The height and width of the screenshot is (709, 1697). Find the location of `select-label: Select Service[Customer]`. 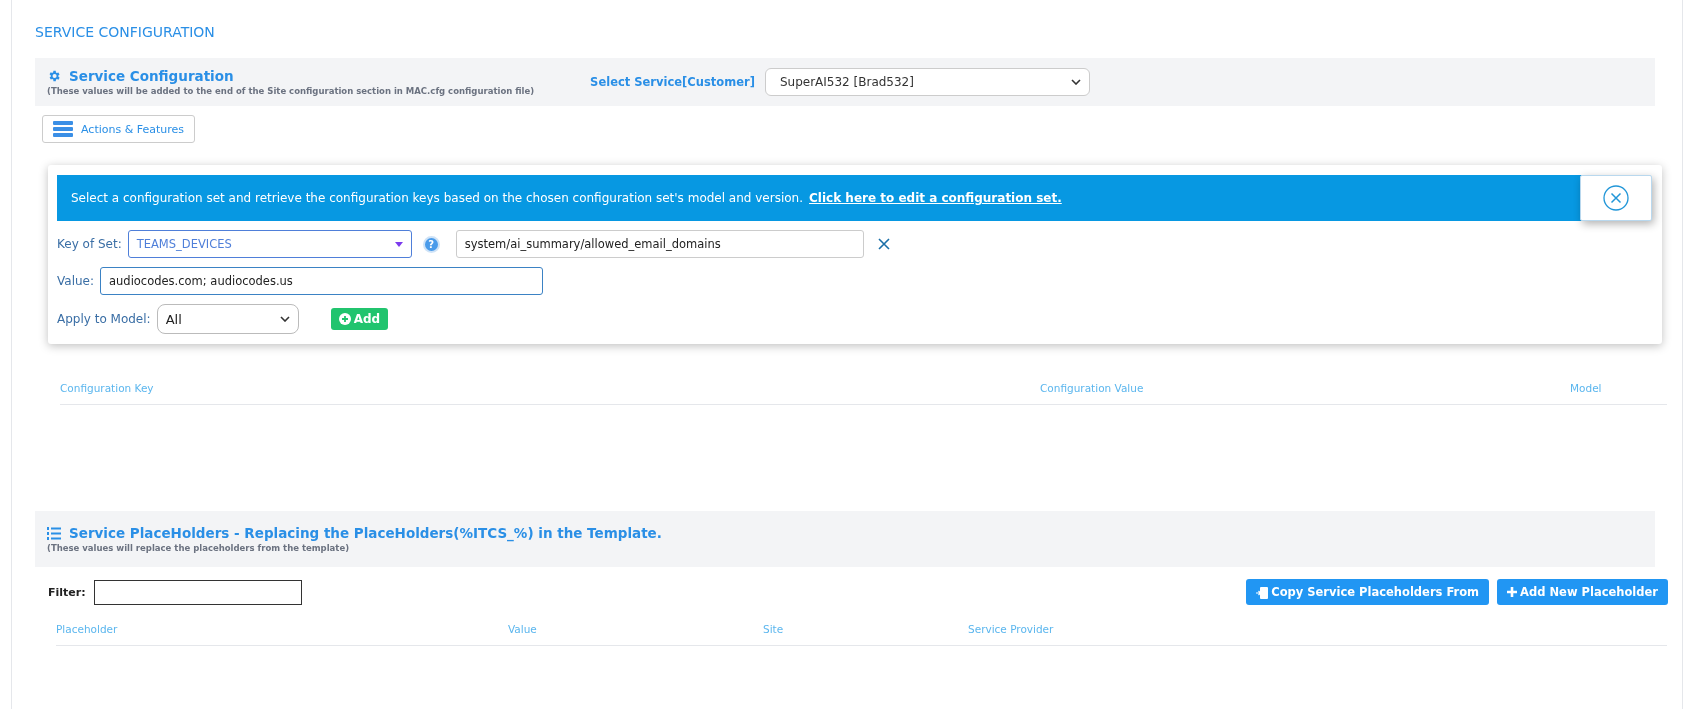

select-label: Select Service[Customer] is located at coordinates (672, 82).